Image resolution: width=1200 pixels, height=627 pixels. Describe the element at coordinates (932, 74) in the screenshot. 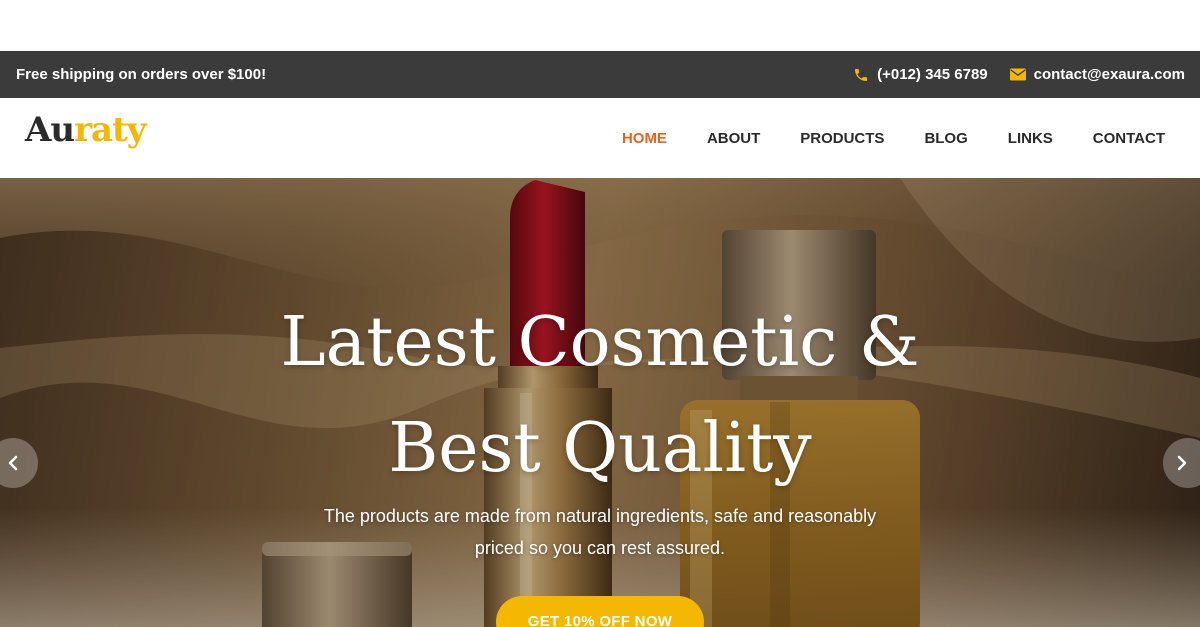

I see `phone-number: (+012) 345 6789` at that location.